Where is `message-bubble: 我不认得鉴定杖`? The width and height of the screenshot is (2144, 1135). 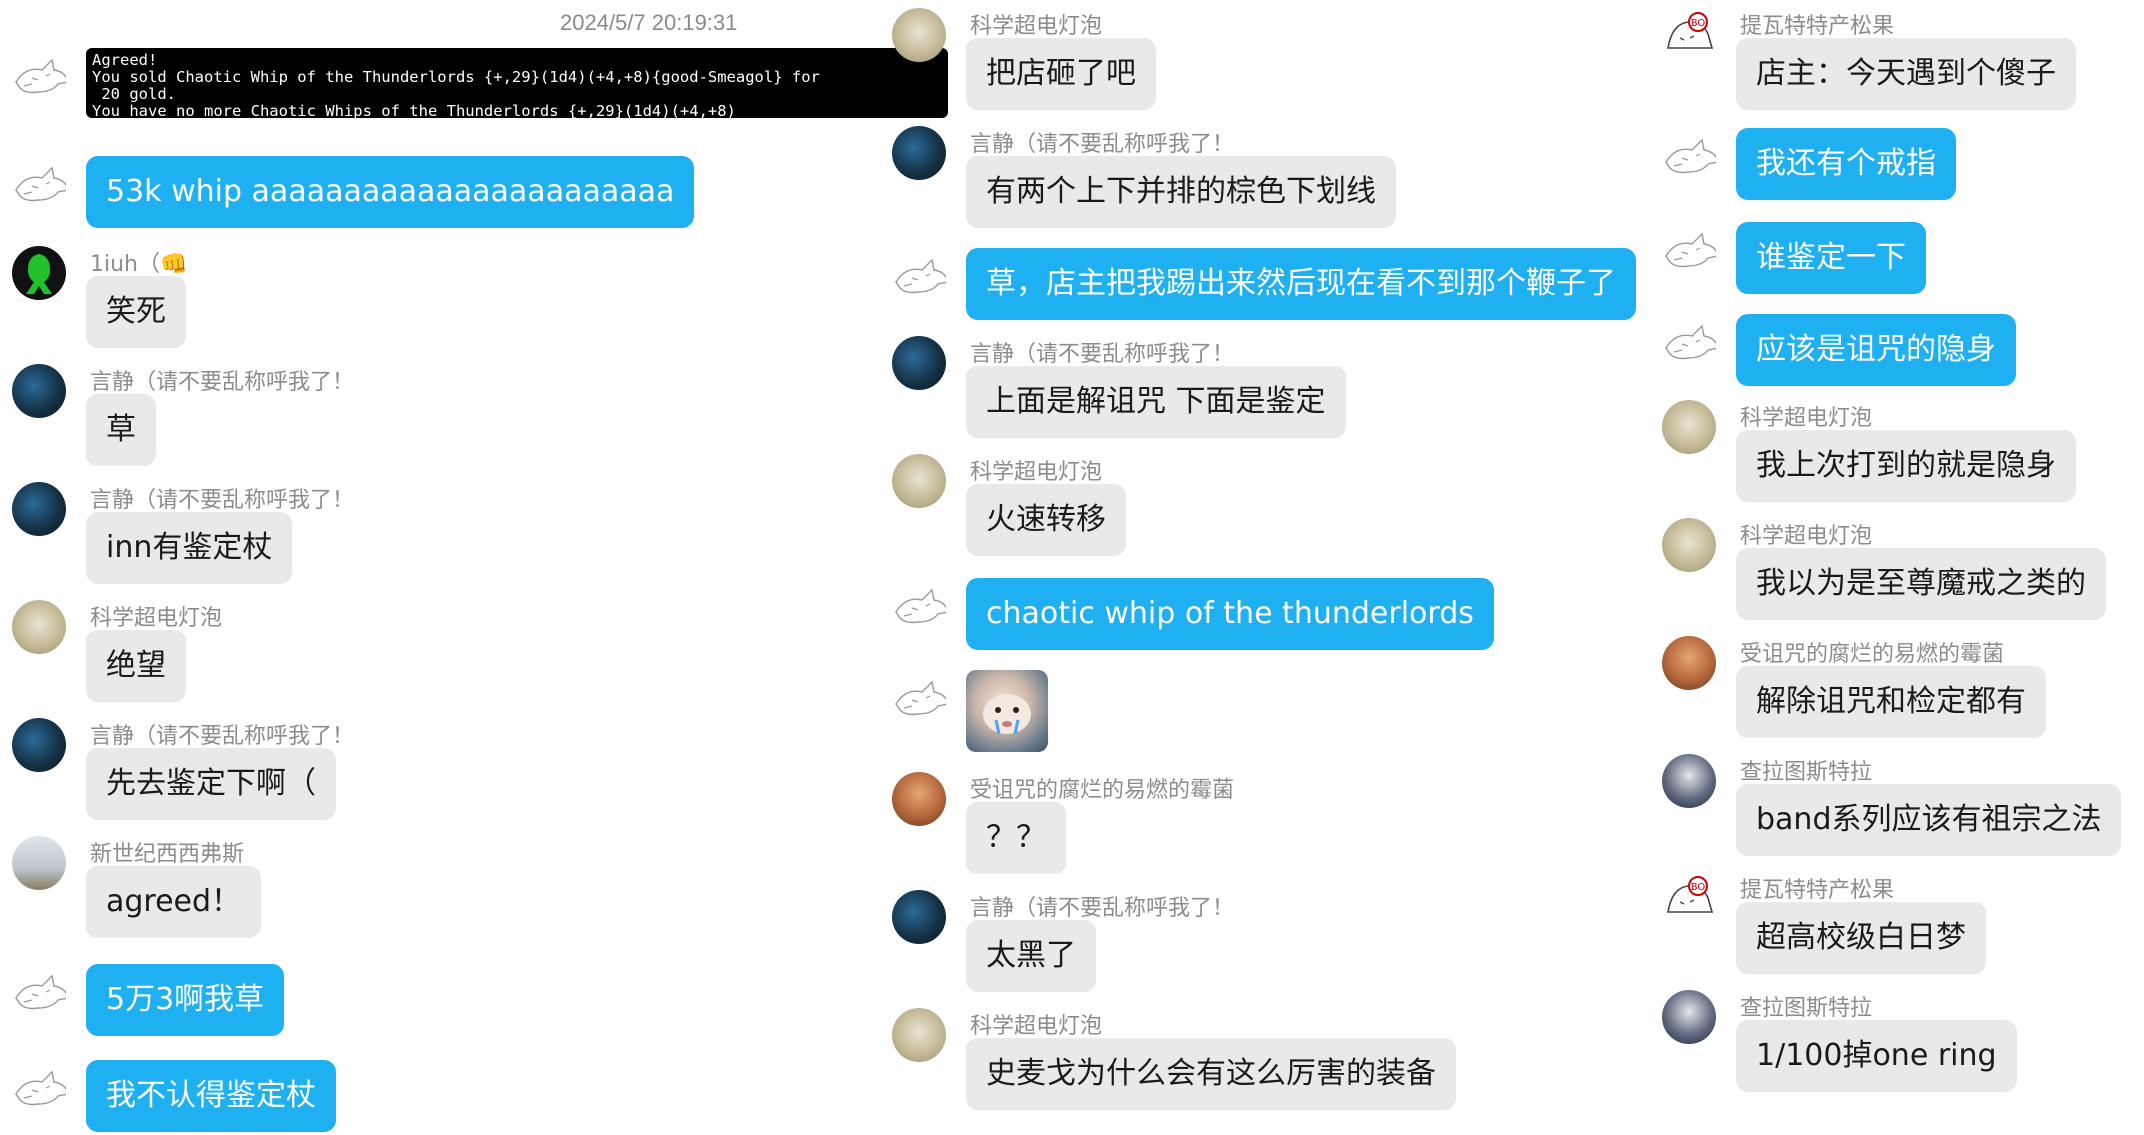
message-bubble: 我不认得鉴定杖 is located at coordinates (211, 1096).